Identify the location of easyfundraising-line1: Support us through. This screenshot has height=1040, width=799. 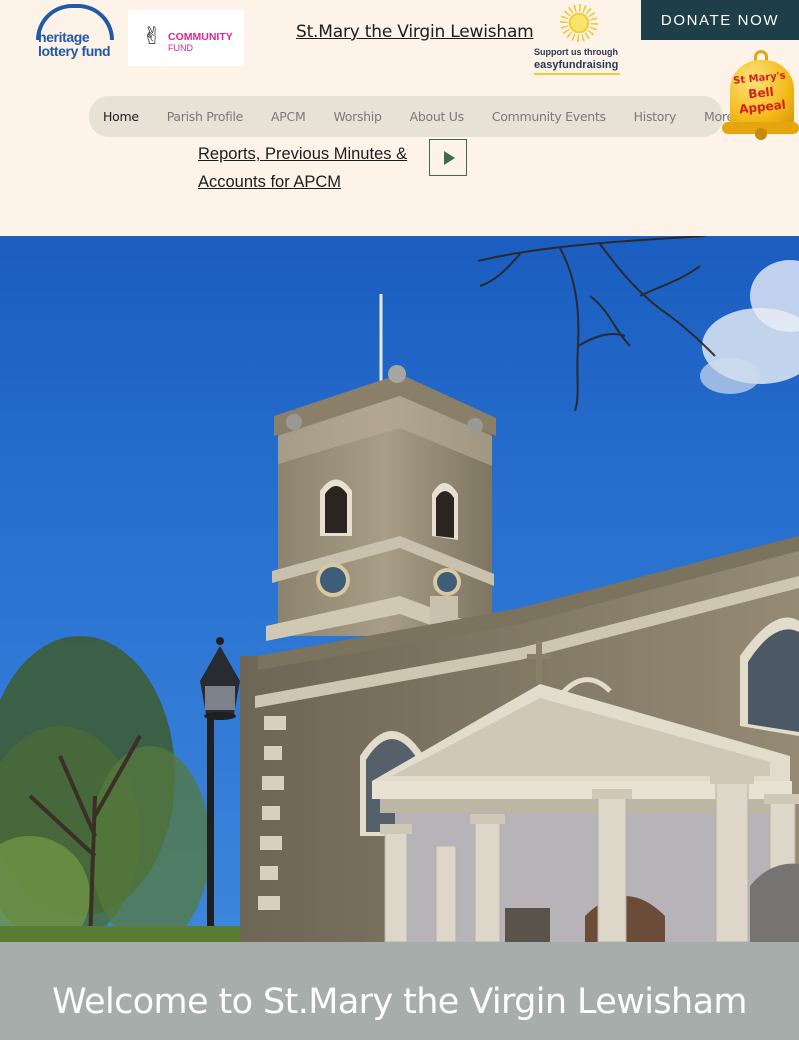
(576, 52).